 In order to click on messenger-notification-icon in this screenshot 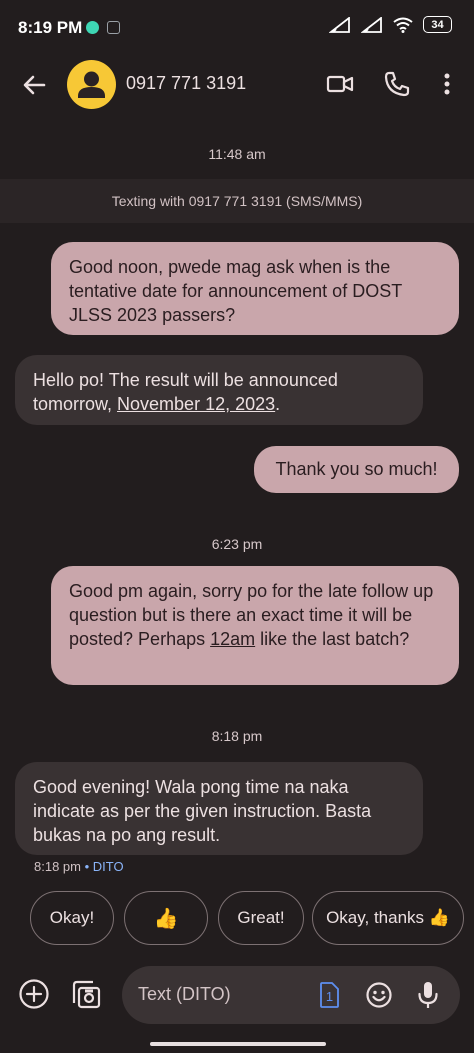, I will do `click(92, 27)`.